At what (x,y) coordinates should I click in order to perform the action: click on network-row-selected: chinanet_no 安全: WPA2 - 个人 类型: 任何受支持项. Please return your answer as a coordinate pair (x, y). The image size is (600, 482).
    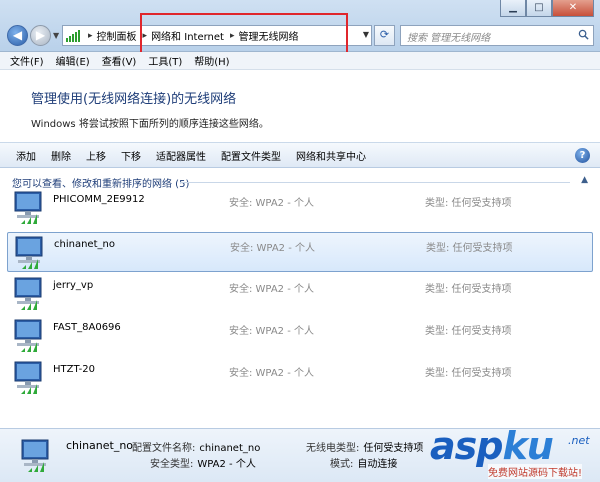
    Looking at the image, I should click on (300, 252).